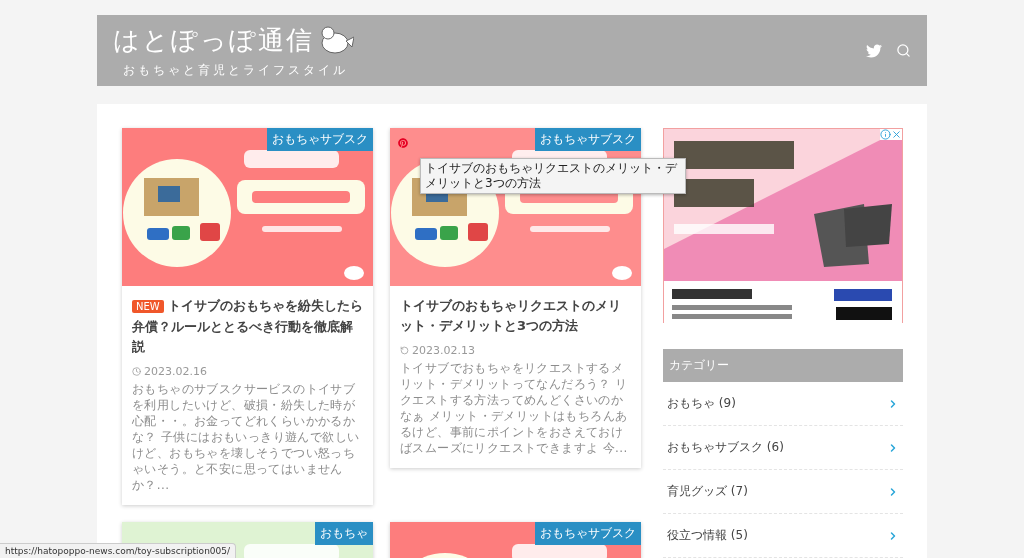 The image size is (1024, 558). What do you see at coordinates (783, 404) in the screenshot?
I see `category-link: おもちゃ (9)` at bounding box center [783, 404].